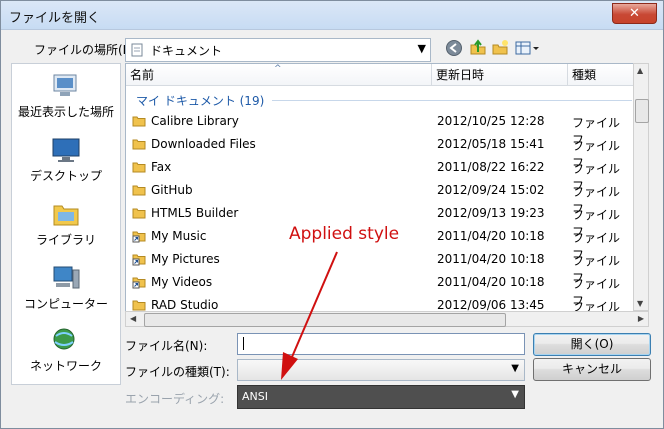 The width and height of the screenshot is (664, 429). Describe the element at coordinates (454, 48) in the screenshot. I see `back-icon` at that location.